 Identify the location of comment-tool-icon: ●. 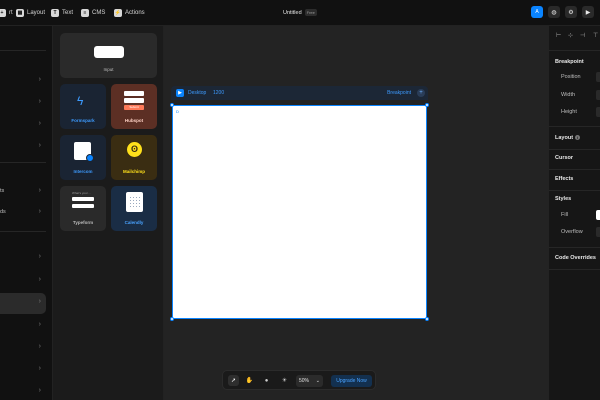
(266, 380).